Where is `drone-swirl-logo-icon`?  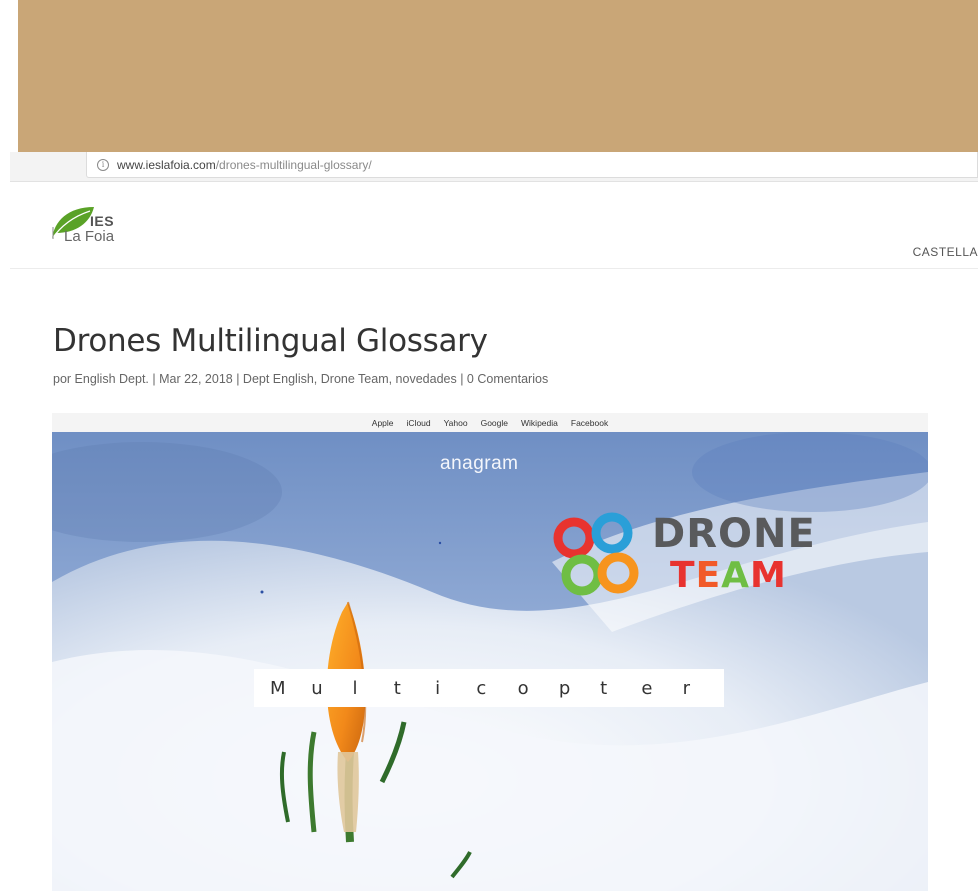
drone-swirl-logo-icon is located at coordinates (596, 554).